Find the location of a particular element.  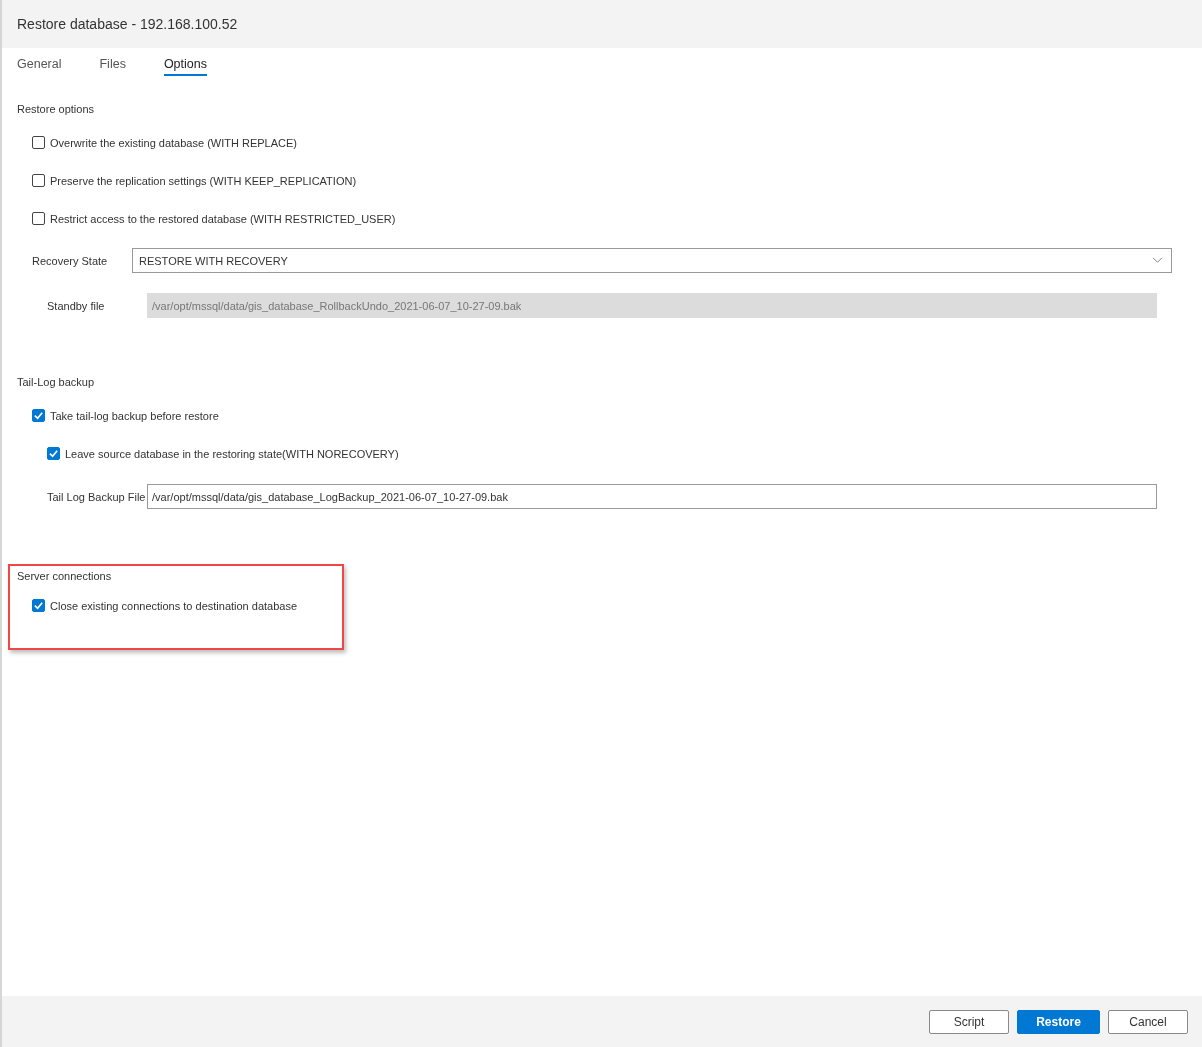

checkbox-label: Overwrite the existing database (WITH REPLACE) is located at coordinates (173, 142).